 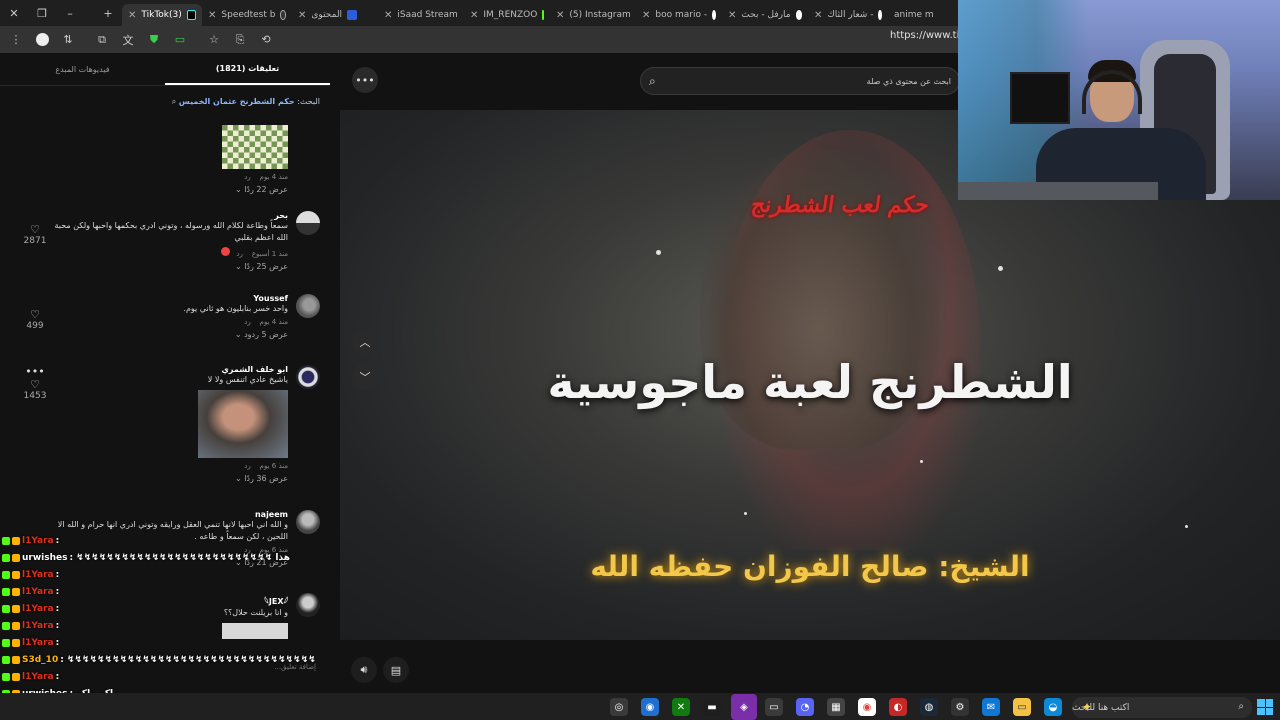 I want to click on tab-creator-videos: فيديوهات المبدع, so click(x=82, y=69).